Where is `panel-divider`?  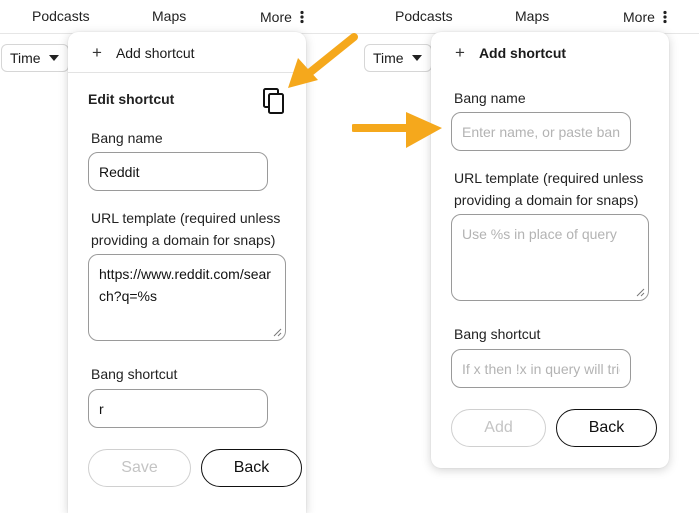 panel-divider is located at coordinates (187, 72).